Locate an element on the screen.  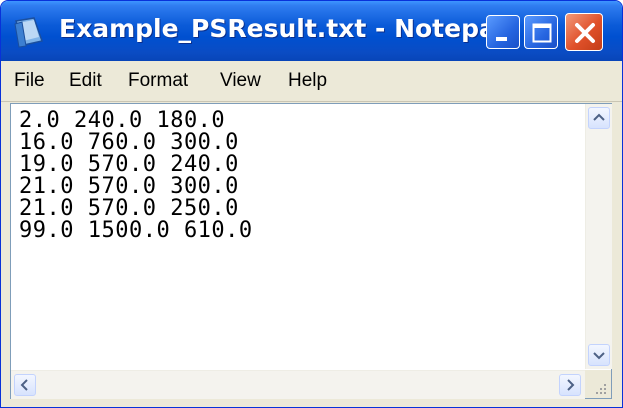
window-title: Example_PSResult.txt - Notepad is located at coordinates (286, 28).